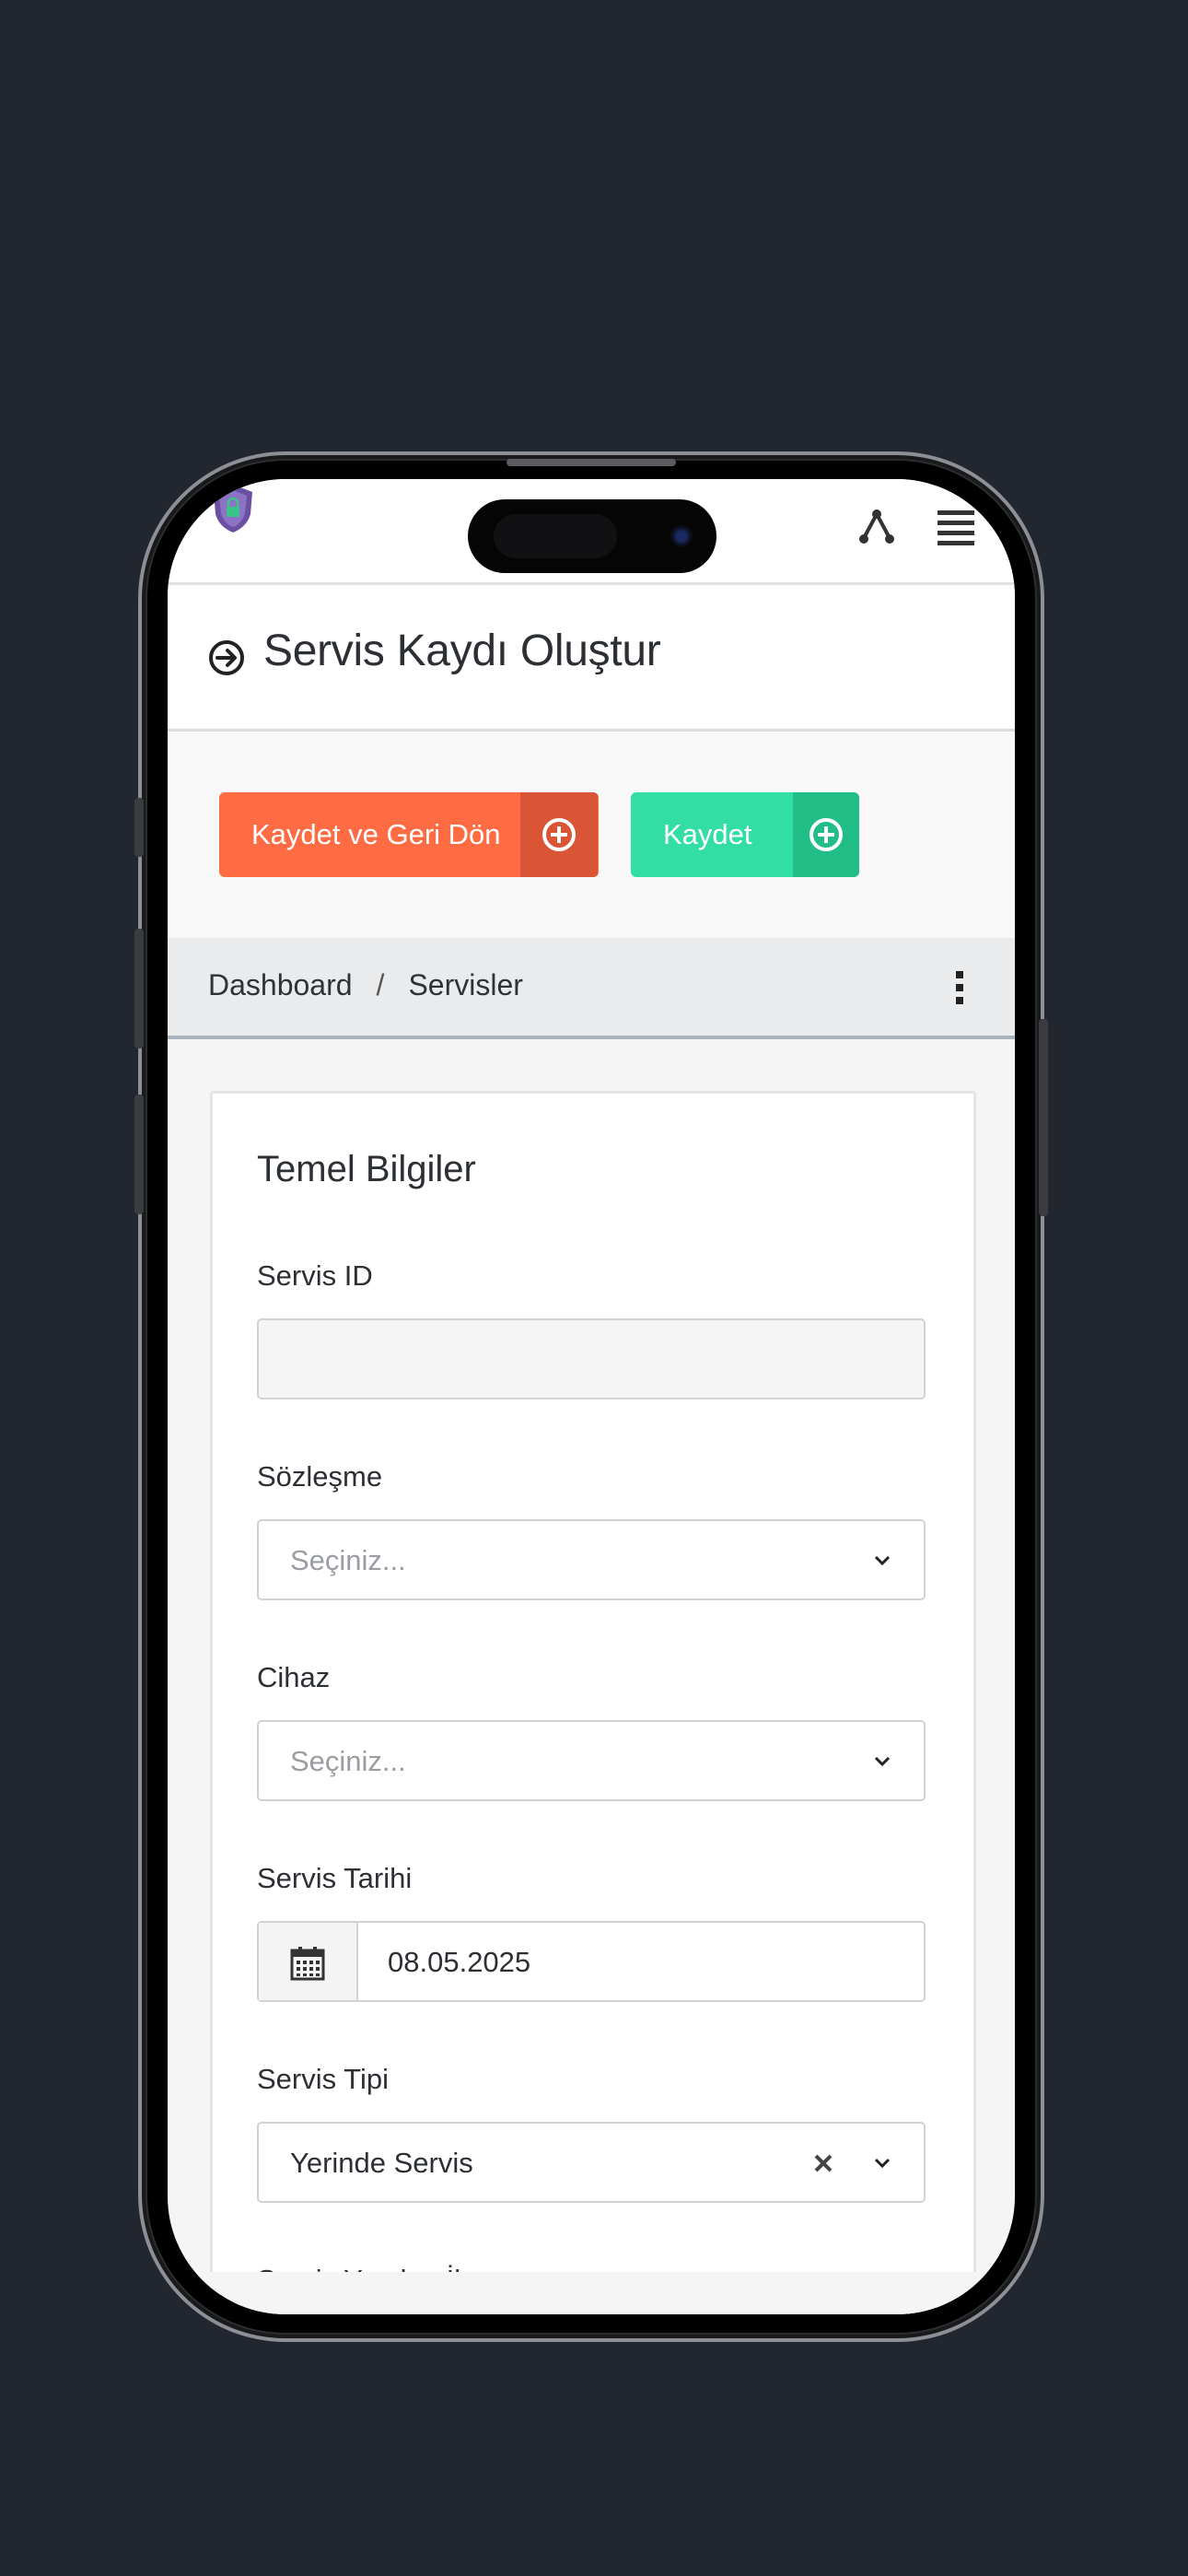  What do you see at coordinates (591, 989) in the screenshot?
I see `breadcrumb: Dashboard / Servisler` at bounding box center [591, 989].